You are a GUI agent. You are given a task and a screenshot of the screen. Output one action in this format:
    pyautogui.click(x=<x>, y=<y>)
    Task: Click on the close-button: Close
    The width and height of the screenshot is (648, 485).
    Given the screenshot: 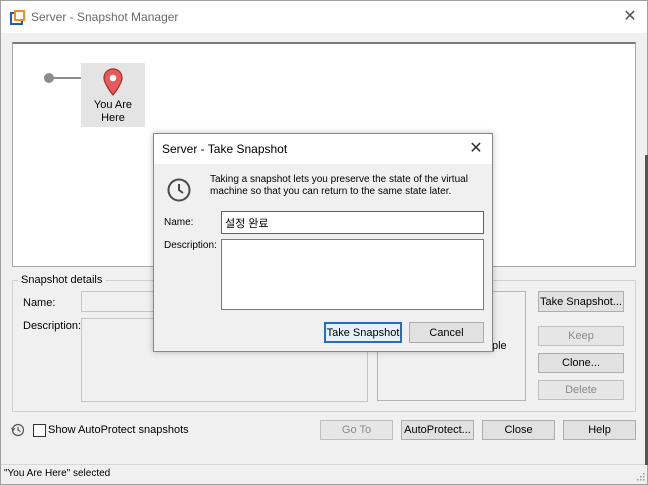 What is the action you would take?
    pyautogui.click(x=518, y=430)
    